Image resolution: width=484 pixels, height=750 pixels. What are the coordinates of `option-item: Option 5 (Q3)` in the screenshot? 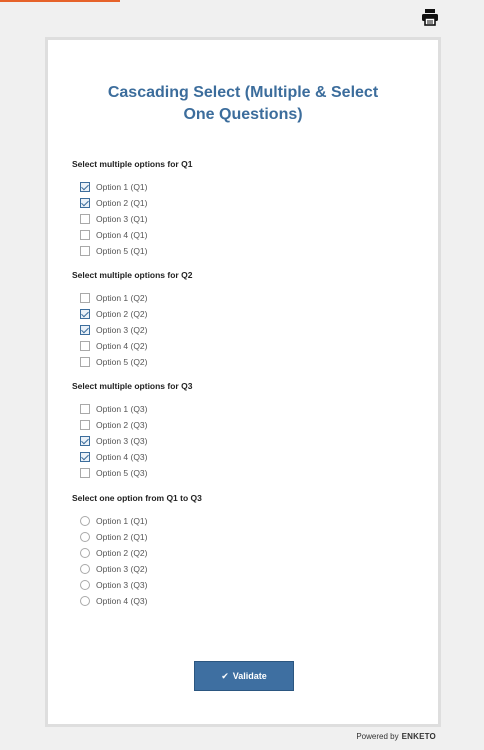 It's located at (246, 473).